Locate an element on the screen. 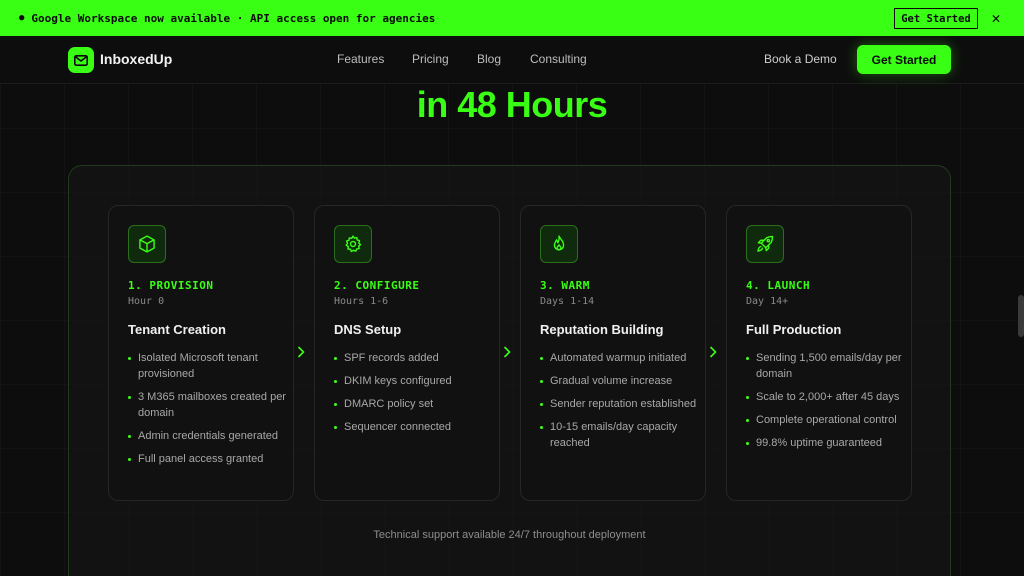 This screenshot has height=576, width=1024. nav-link-blog: Blog is located at coordinates (489, 59).